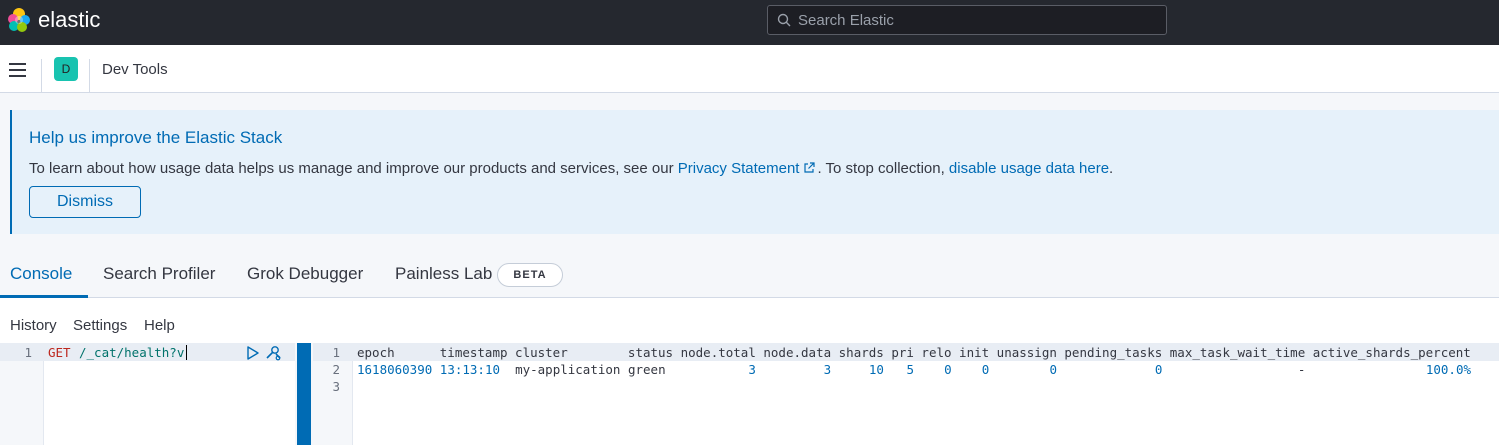 The image size is (1499, 445). Describe the element at coordinates (304, 394) in the screenshot. I see `editor-resizer-handle` at that location.